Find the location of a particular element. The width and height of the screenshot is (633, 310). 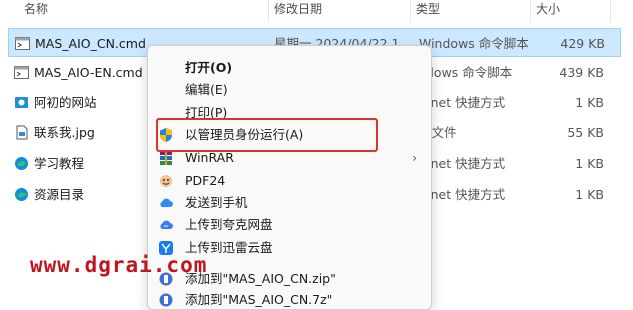

menu-item-label: 上传到夸克网盘 is located at coordinates (229, 224).